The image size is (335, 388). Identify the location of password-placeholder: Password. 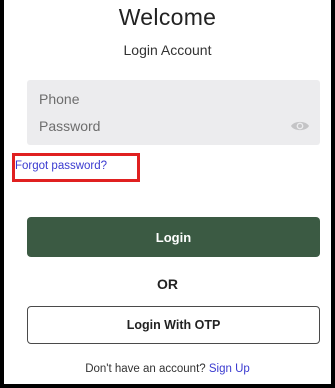
(70, 126).